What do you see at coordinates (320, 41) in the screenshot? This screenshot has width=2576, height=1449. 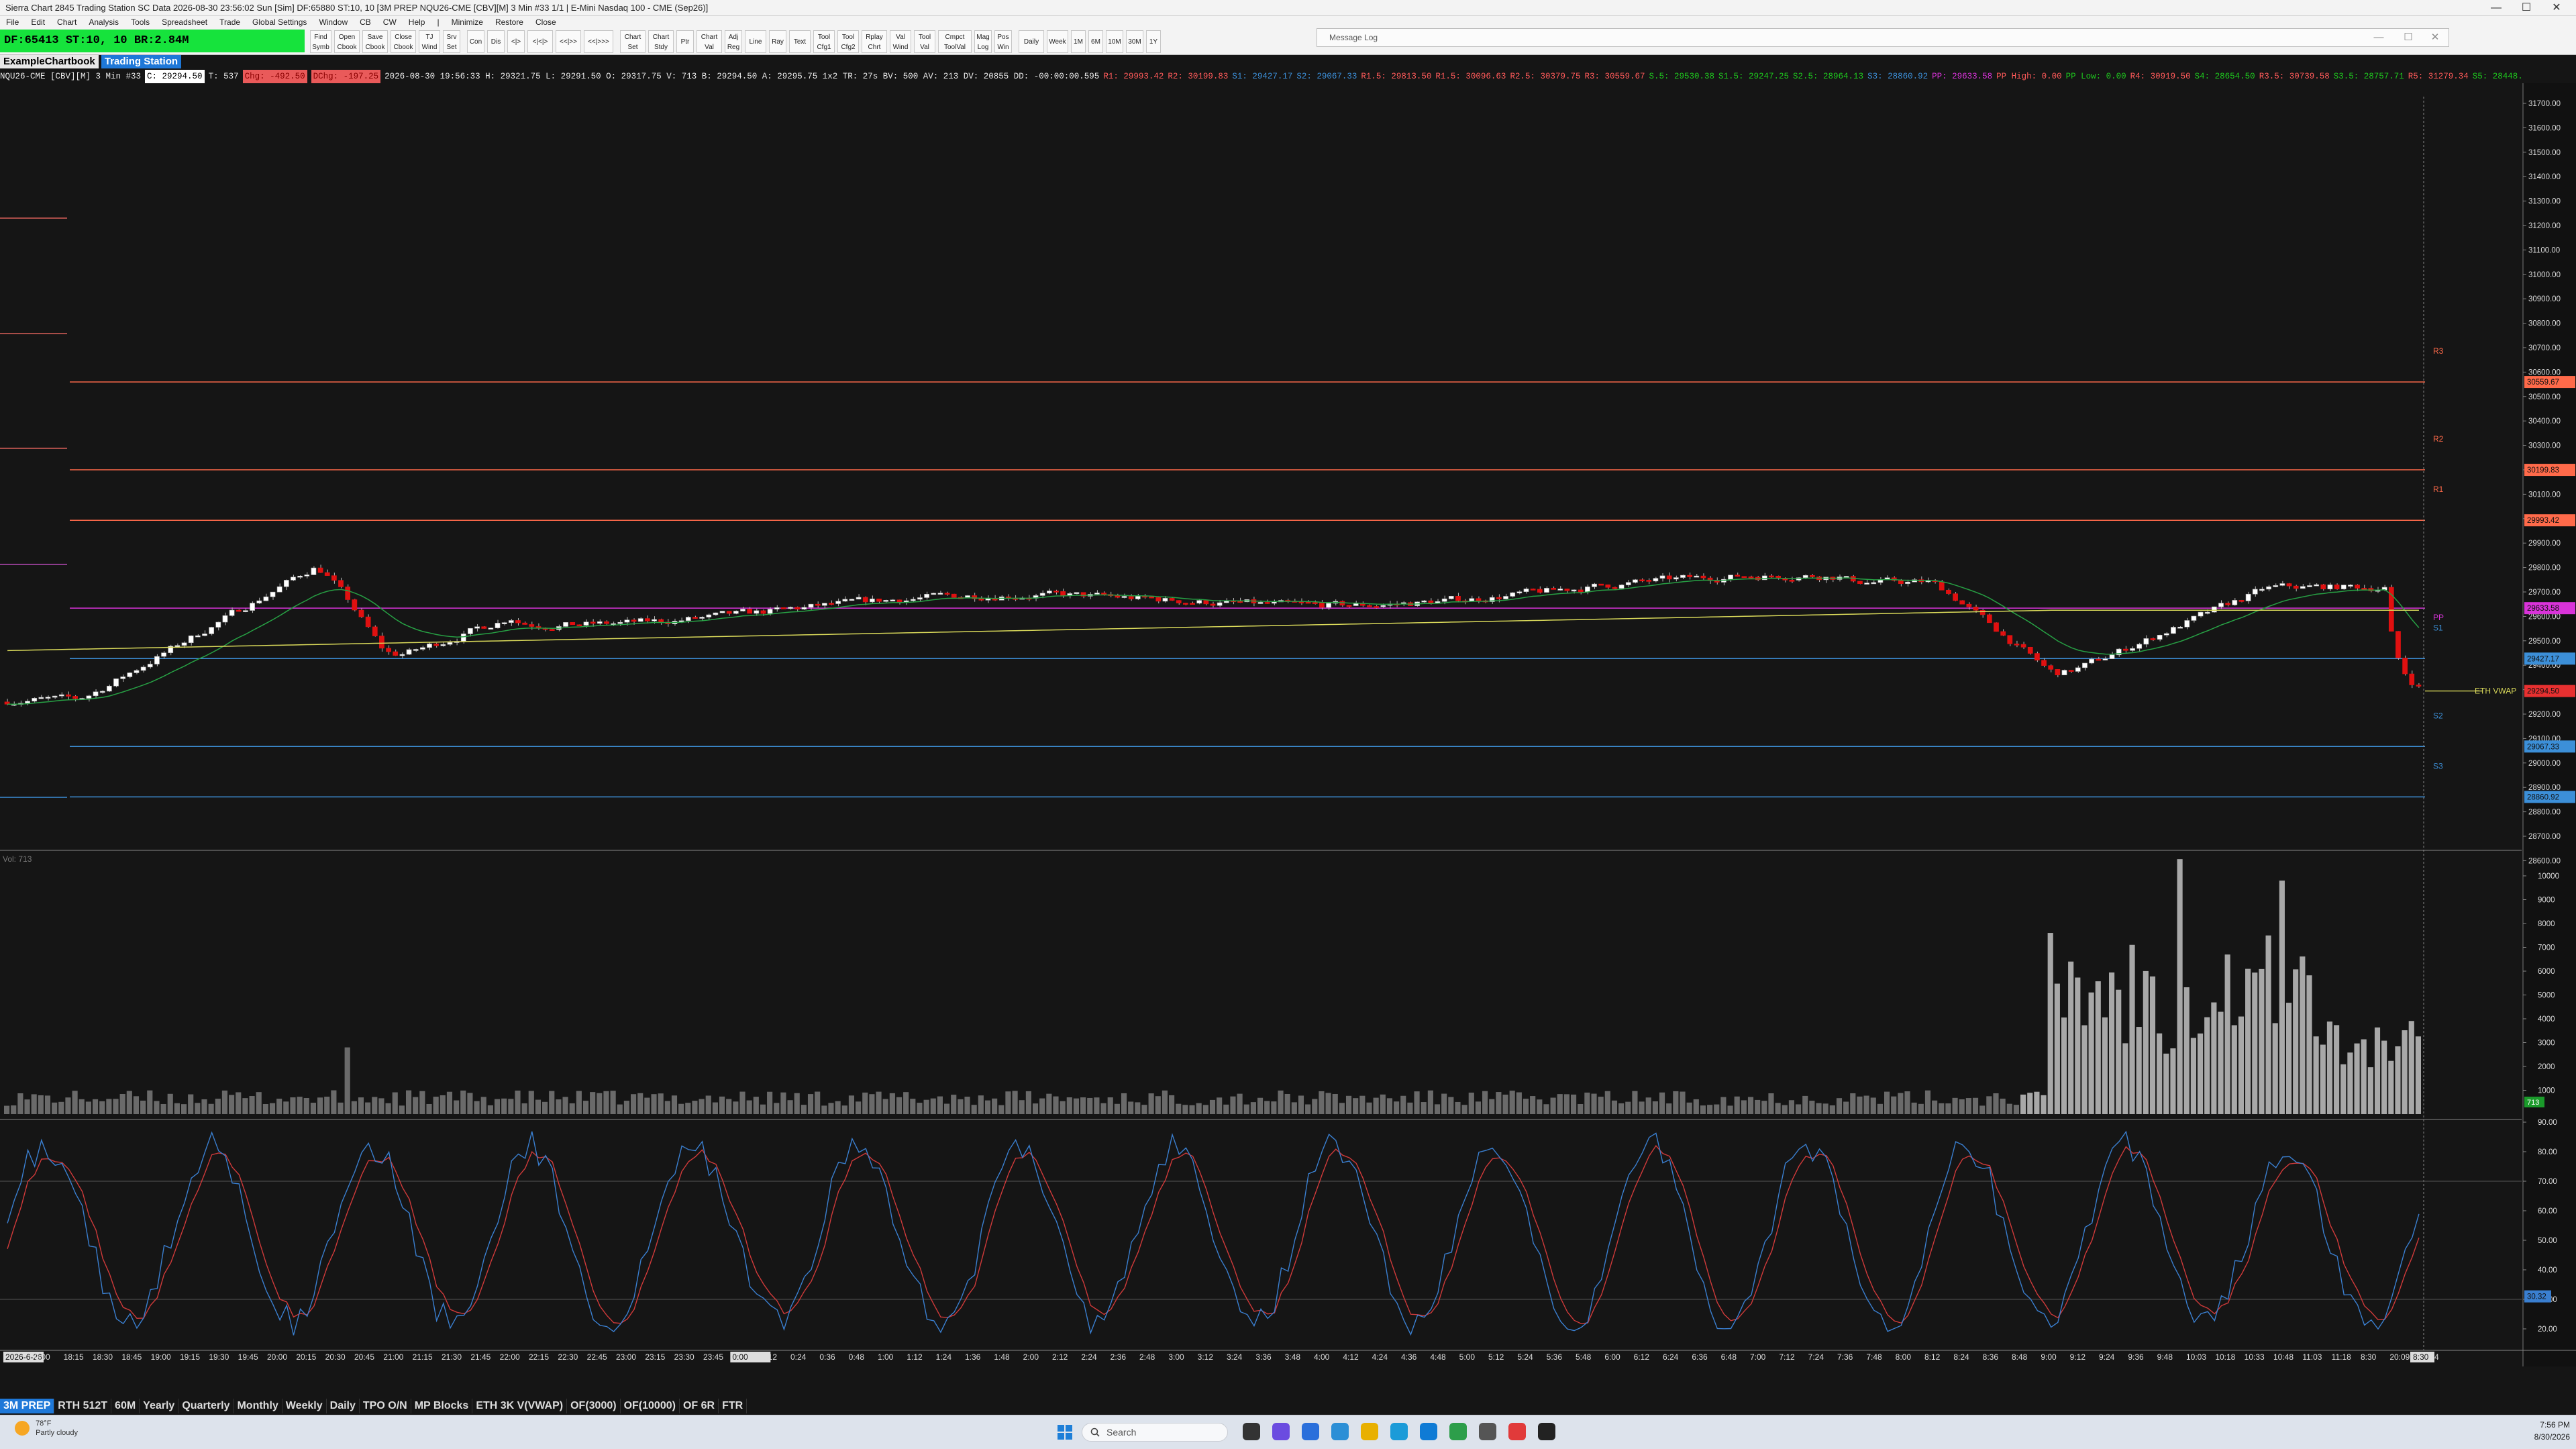 I see `toolbar-button: Find Symb` at bounding box center [320, 41].